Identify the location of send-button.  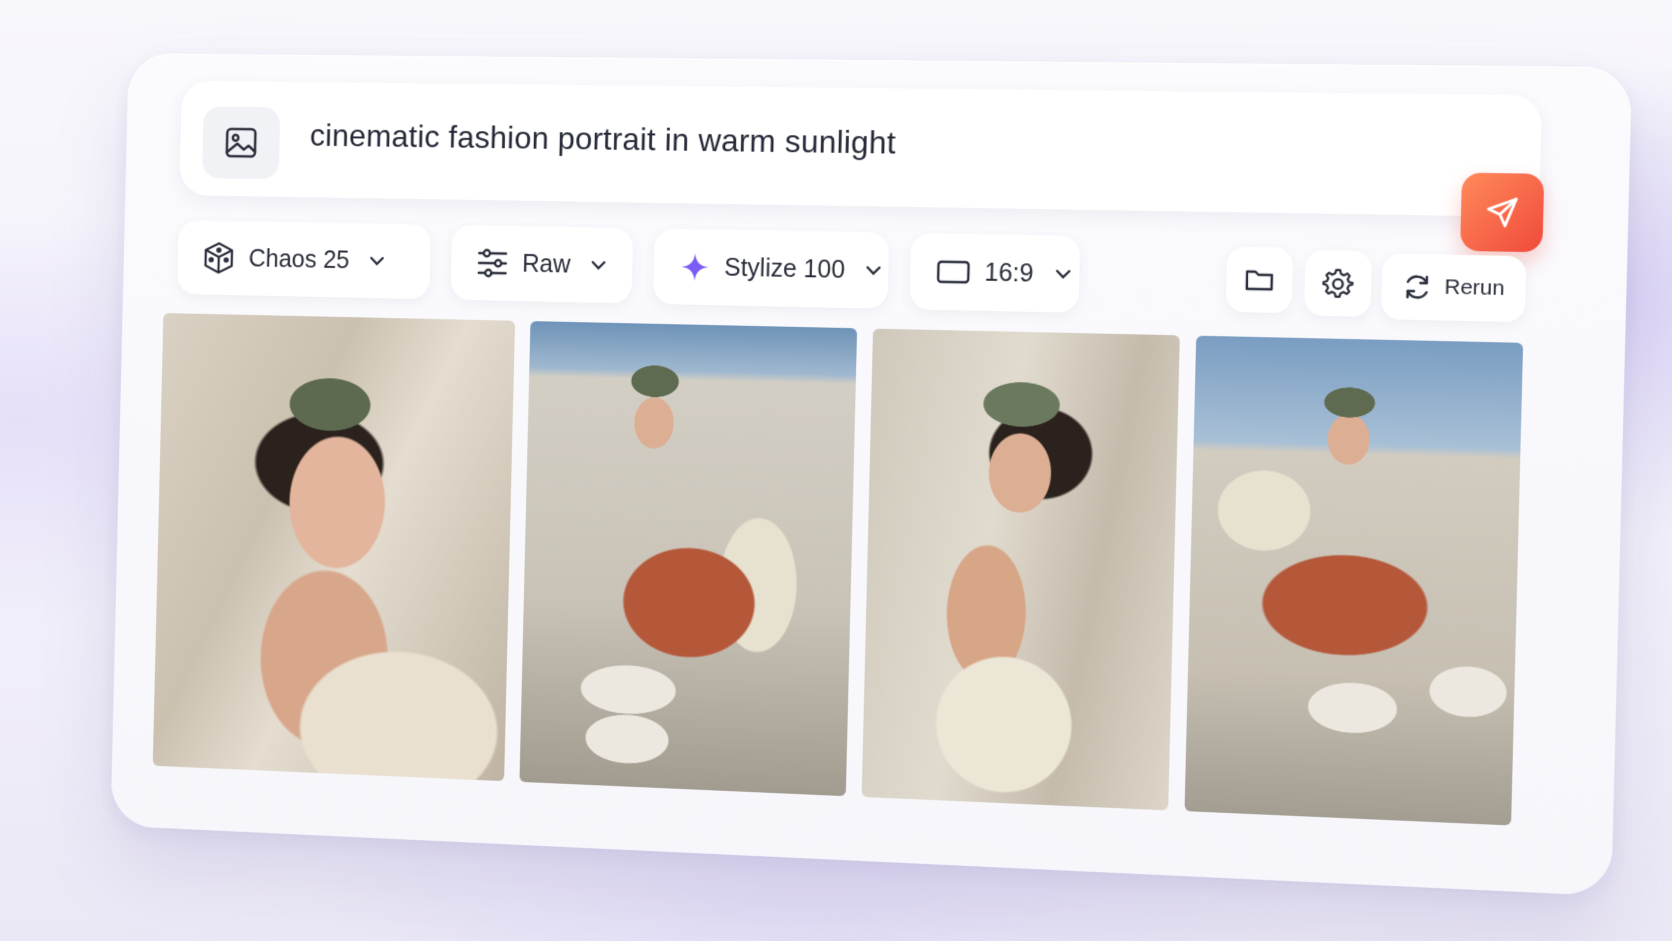
(1502, 213).